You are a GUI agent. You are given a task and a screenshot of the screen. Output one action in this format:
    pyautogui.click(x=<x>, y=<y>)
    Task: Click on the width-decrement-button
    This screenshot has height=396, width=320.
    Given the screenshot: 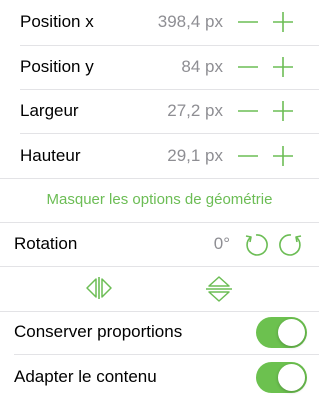 What is the action you would take?
    pyautogui.click(x=248, y=111)
    